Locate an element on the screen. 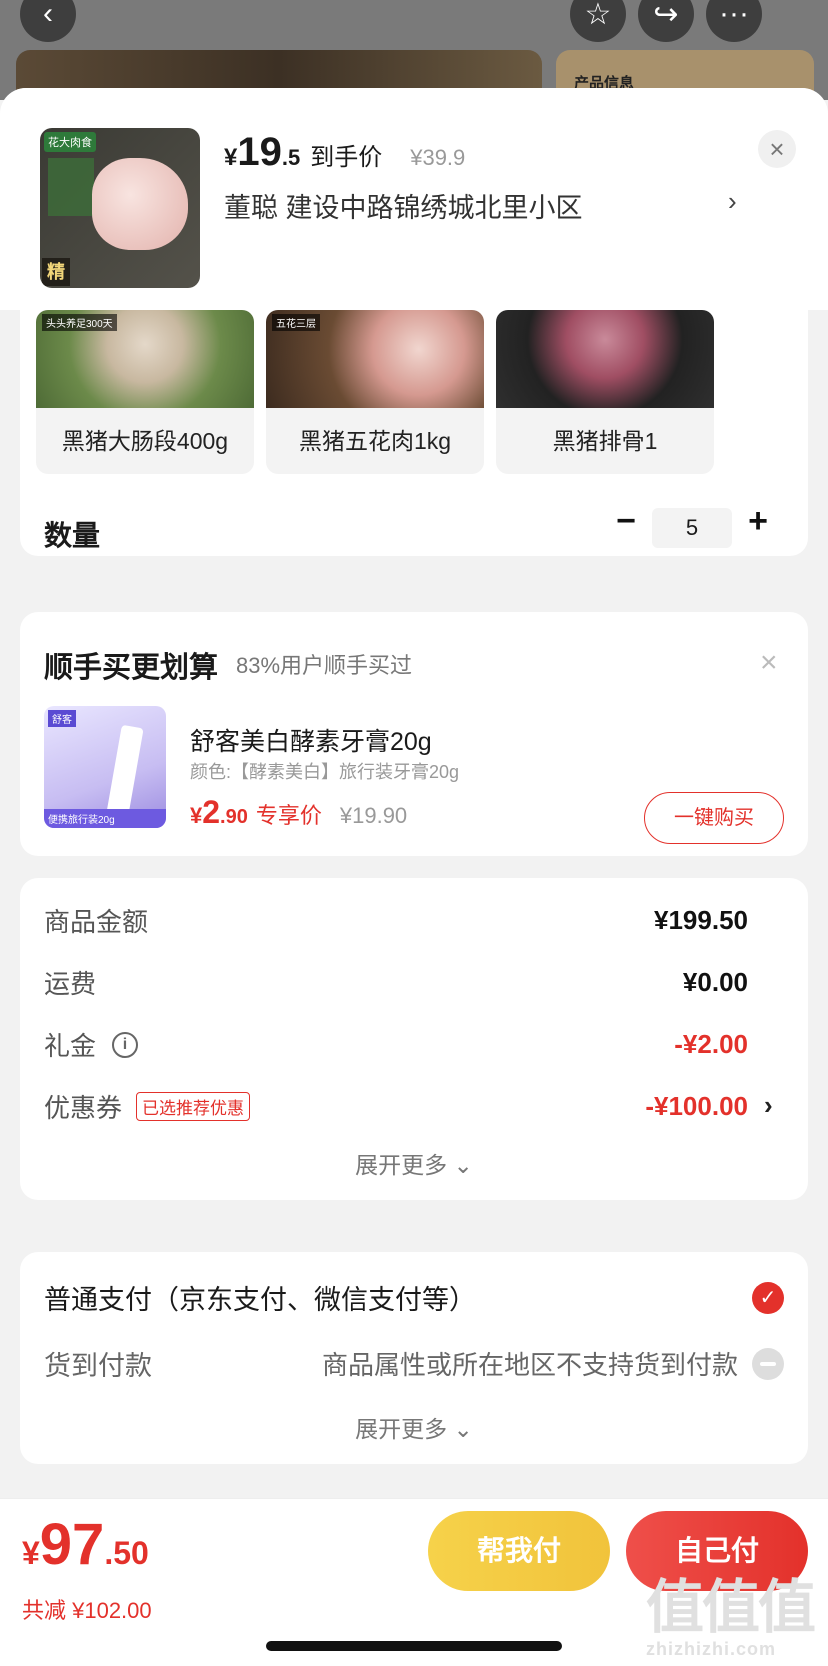  quantity-label: 数量 is located at coordinates (72, 535).